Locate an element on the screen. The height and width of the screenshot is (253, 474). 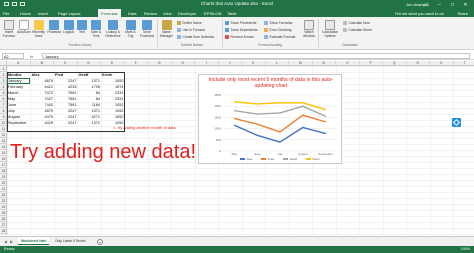
tab-home: Home is located at coordinates (25, 13).